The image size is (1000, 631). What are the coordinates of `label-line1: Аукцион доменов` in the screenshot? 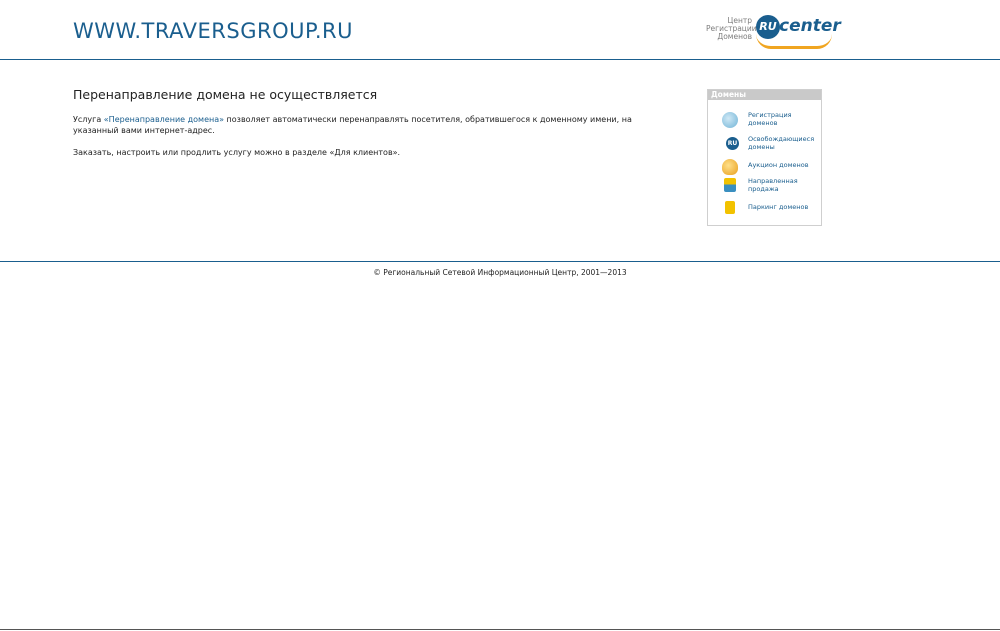 It's located at (778, 165).